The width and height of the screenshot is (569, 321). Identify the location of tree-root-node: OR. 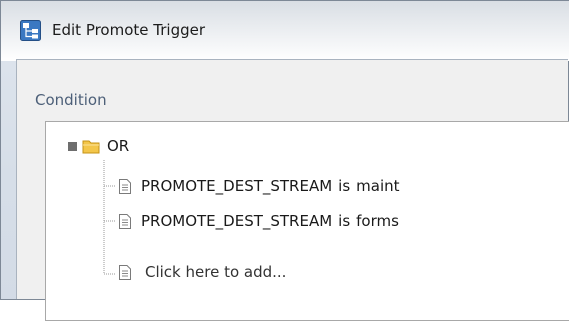
(98, 146).